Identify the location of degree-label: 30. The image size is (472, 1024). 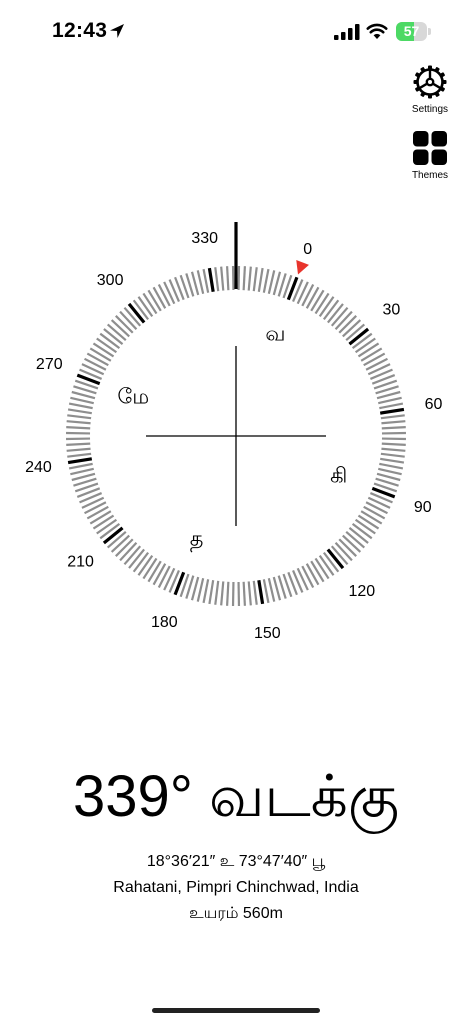
(392, 310).